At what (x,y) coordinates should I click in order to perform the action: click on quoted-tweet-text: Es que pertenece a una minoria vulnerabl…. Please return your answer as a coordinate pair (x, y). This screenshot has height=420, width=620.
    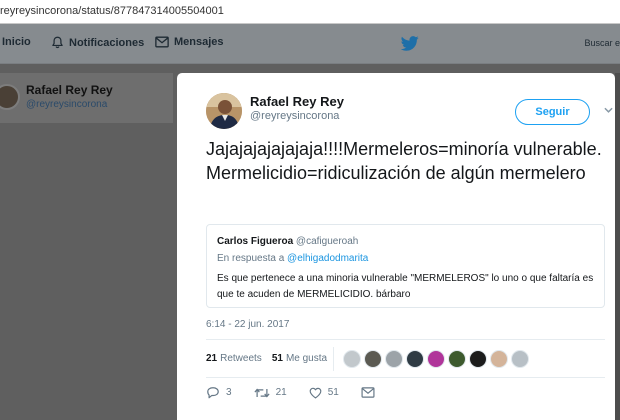
    Looking at the image, I should click on (405, 286).